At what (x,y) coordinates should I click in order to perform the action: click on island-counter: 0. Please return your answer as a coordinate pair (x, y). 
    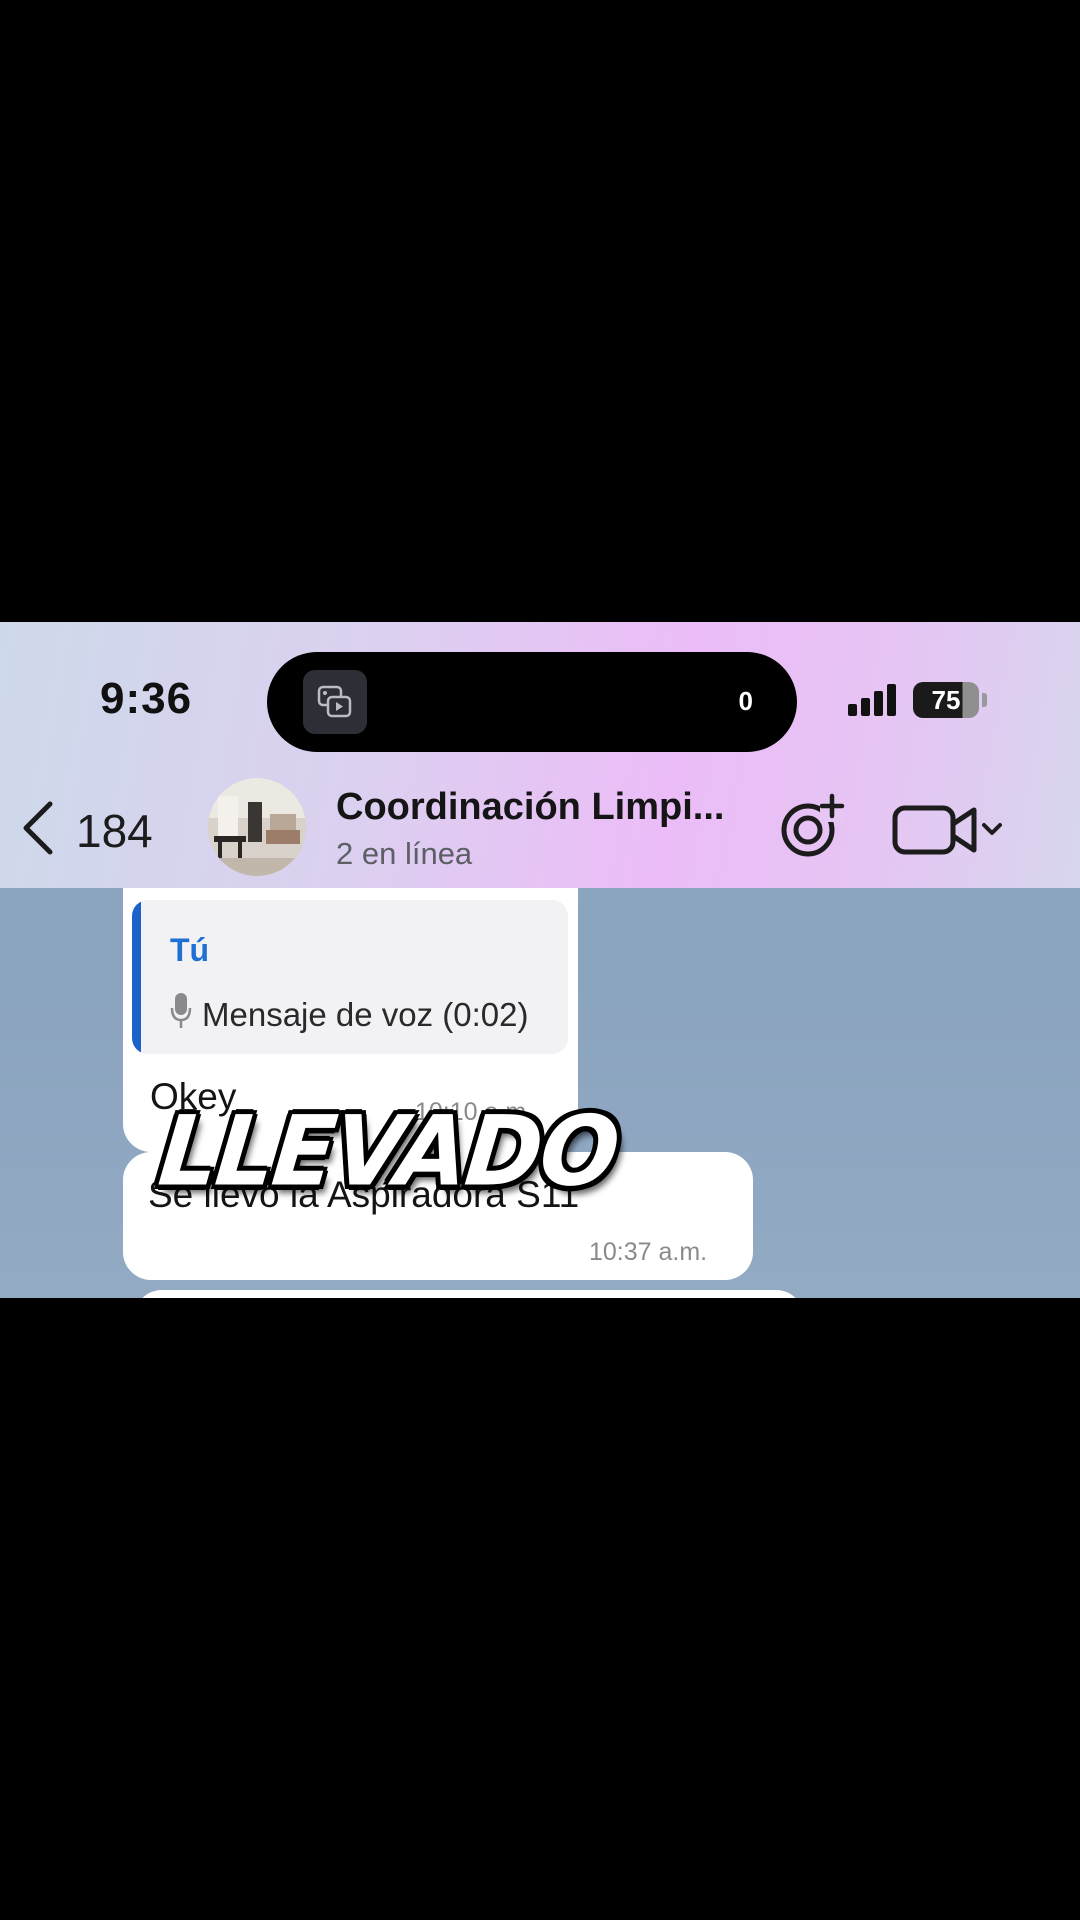
    Looking at the image, I should click on (745, 701).